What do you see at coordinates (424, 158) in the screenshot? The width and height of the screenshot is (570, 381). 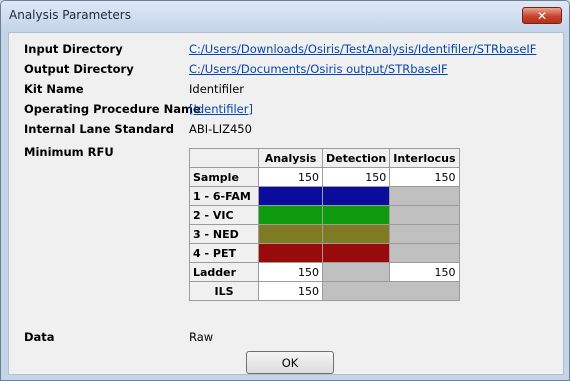 I see `column-header-interlocus: Interlocus` at bounding box center [424, 158].